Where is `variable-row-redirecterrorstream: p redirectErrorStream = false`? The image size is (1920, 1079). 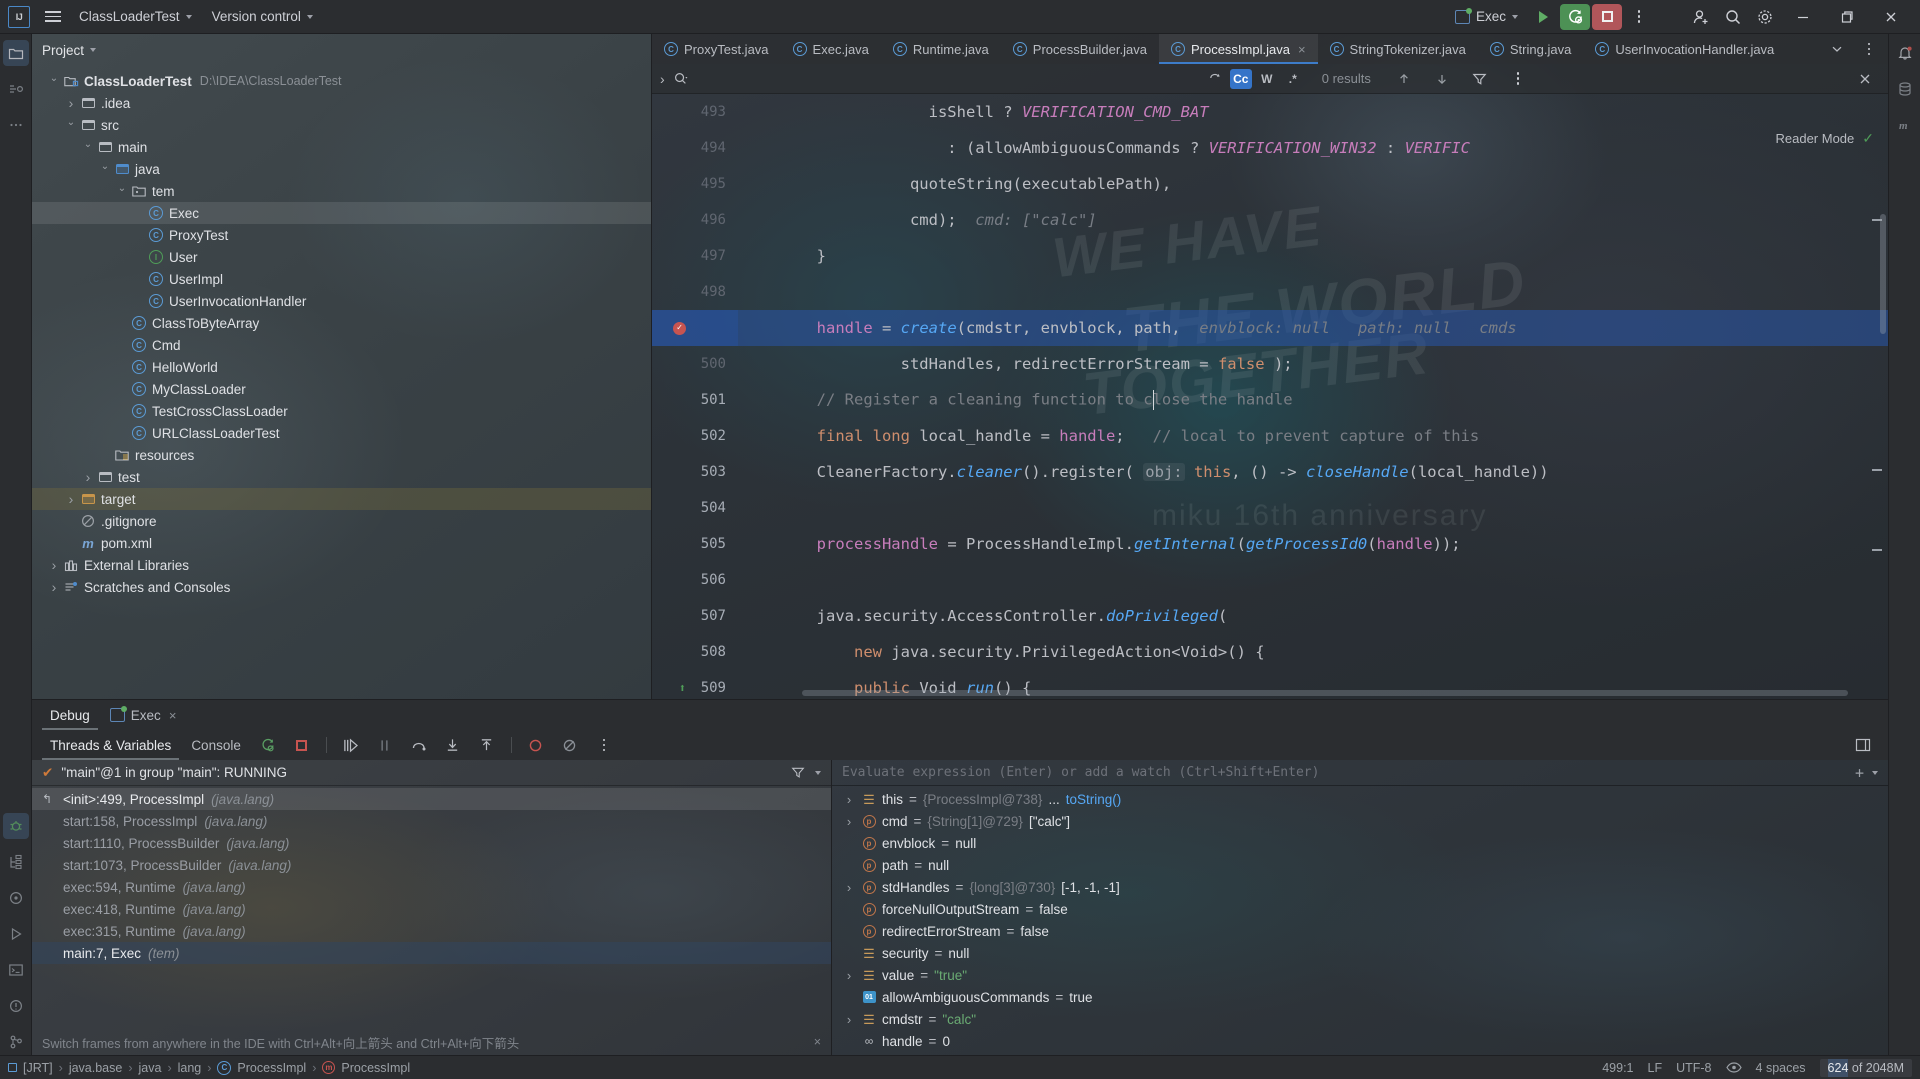 variable-row-redirecterrorstream: p redirectErrorStream = false is located at coordinates (1360, 931).